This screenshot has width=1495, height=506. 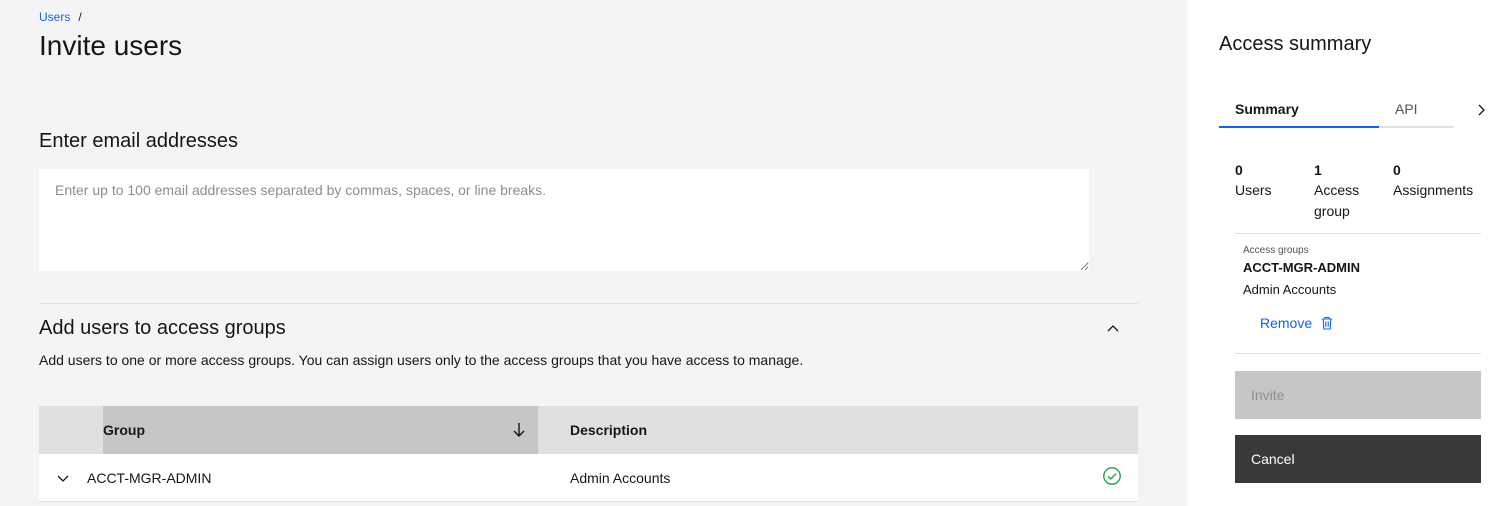 What do you see at coordinates (1239, 170) in the screenshot?
I see `stat-users-value: 0` at bounding box center [1239, 170].